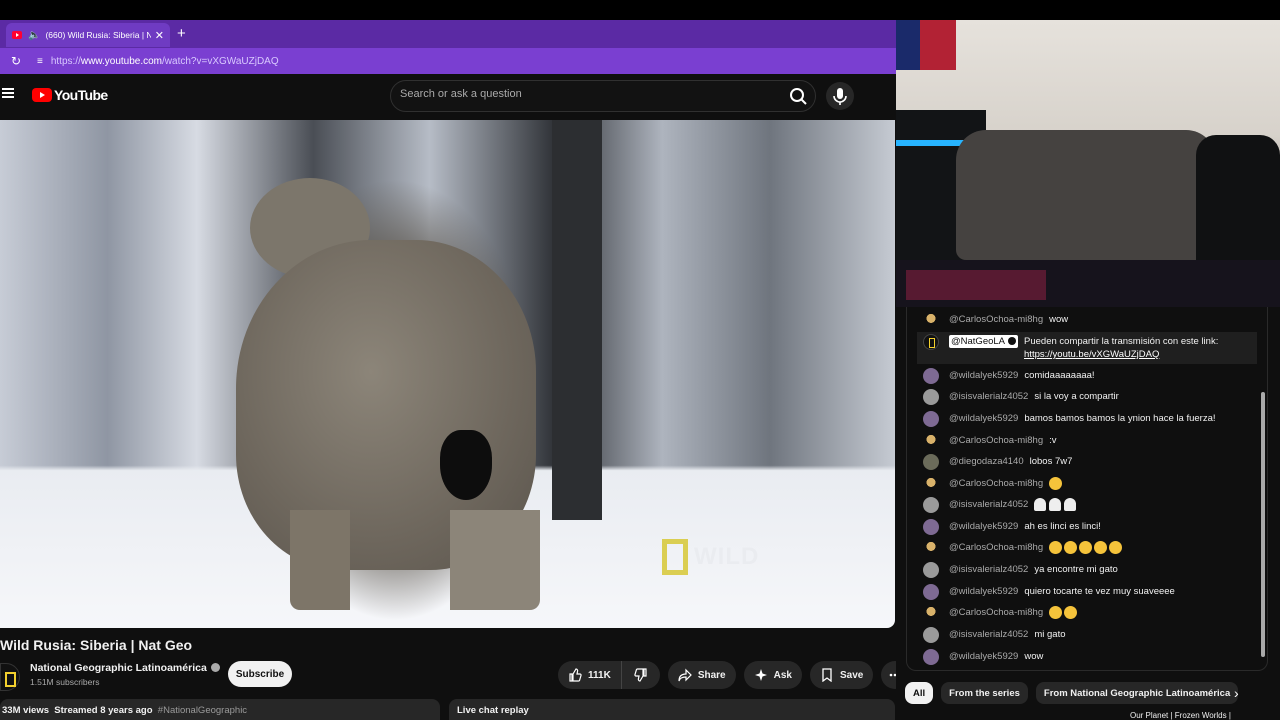 The width and height of the screenshot is (1280, 720). Describe the element at coordinates (710, 557) in the screenshot. I see `nat-geo-wild-watermark: WILD` at that location.